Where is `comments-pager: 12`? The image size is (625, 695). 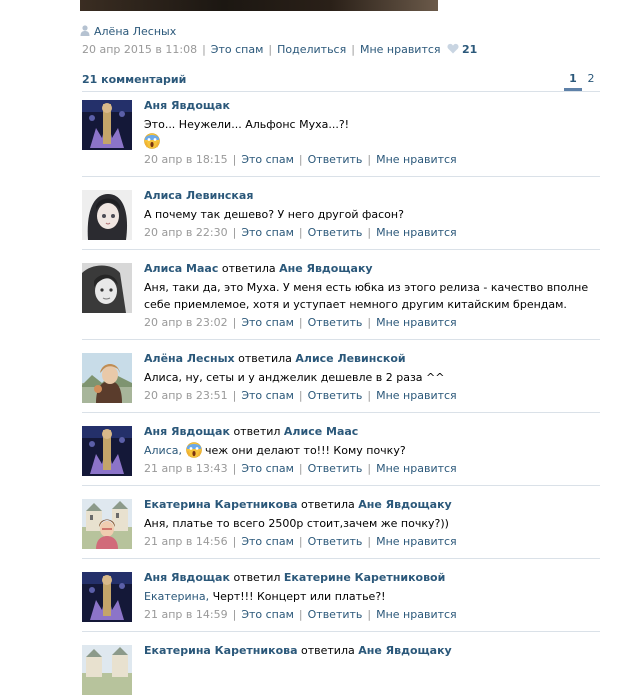 comments-pager: 12 is located at coordinates (582, 81).